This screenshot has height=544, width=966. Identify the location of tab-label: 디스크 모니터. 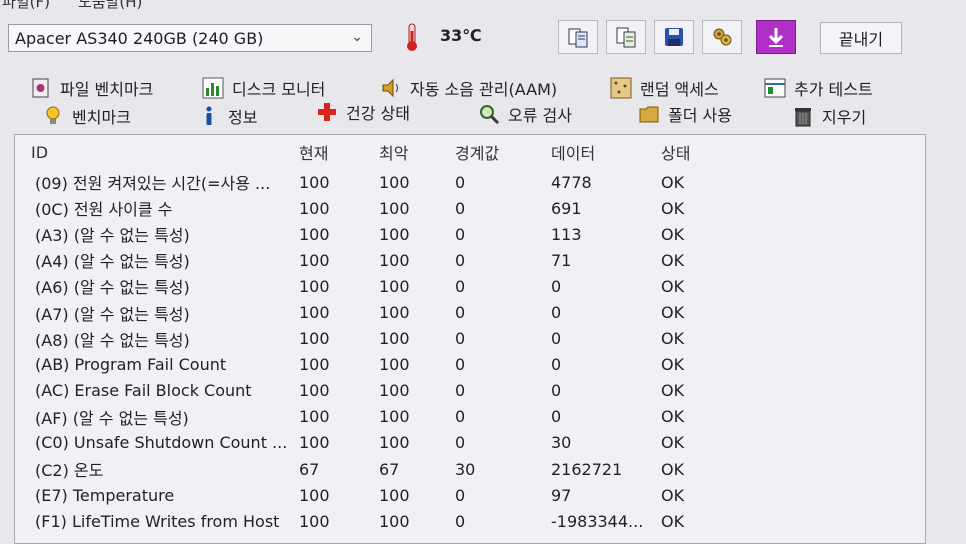
(279, 89).